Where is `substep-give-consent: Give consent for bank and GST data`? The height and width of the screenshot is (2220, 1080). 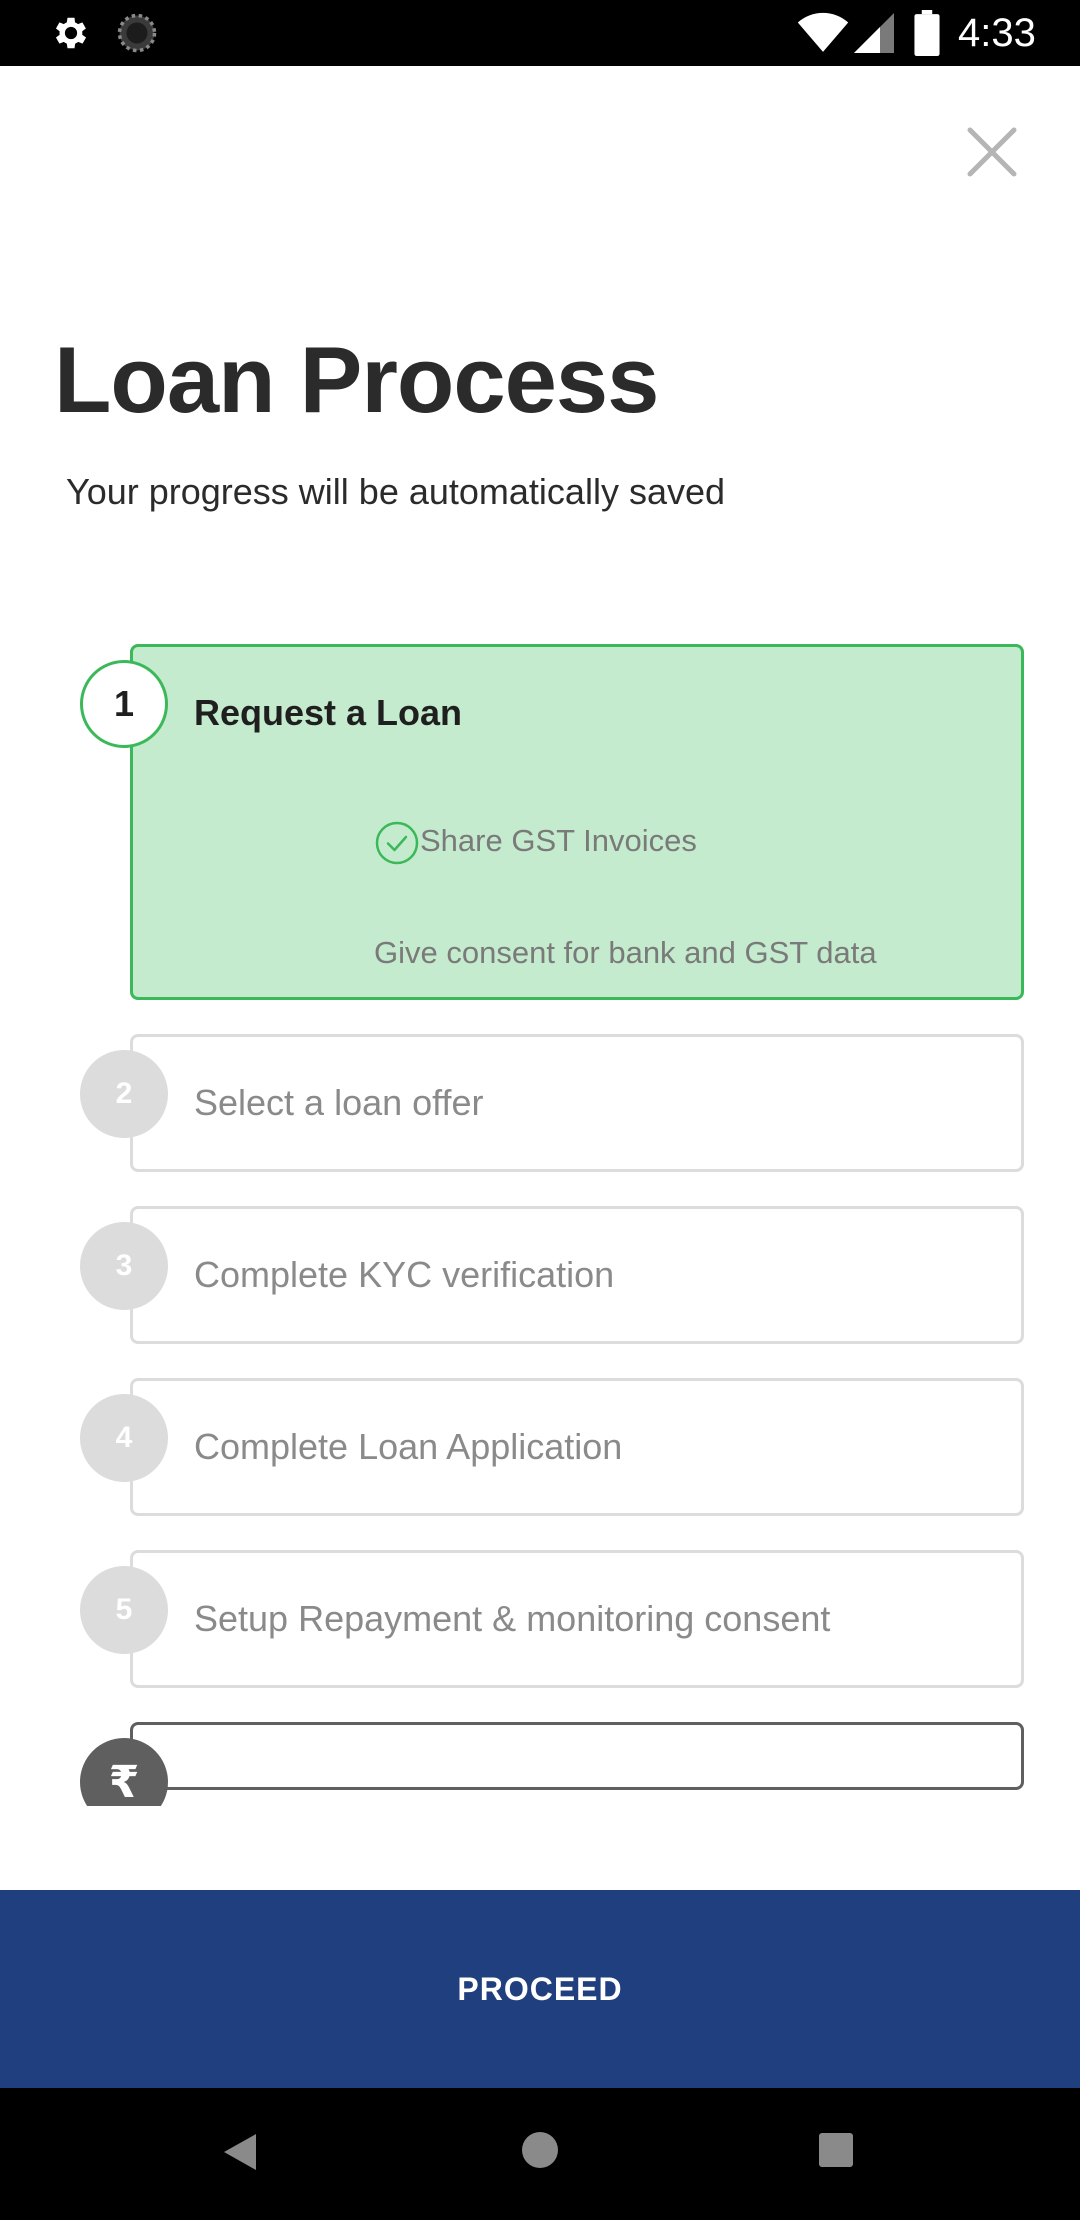 substep-give-consent: Give consent for bank and GST data is located at coordinates (625, 953).